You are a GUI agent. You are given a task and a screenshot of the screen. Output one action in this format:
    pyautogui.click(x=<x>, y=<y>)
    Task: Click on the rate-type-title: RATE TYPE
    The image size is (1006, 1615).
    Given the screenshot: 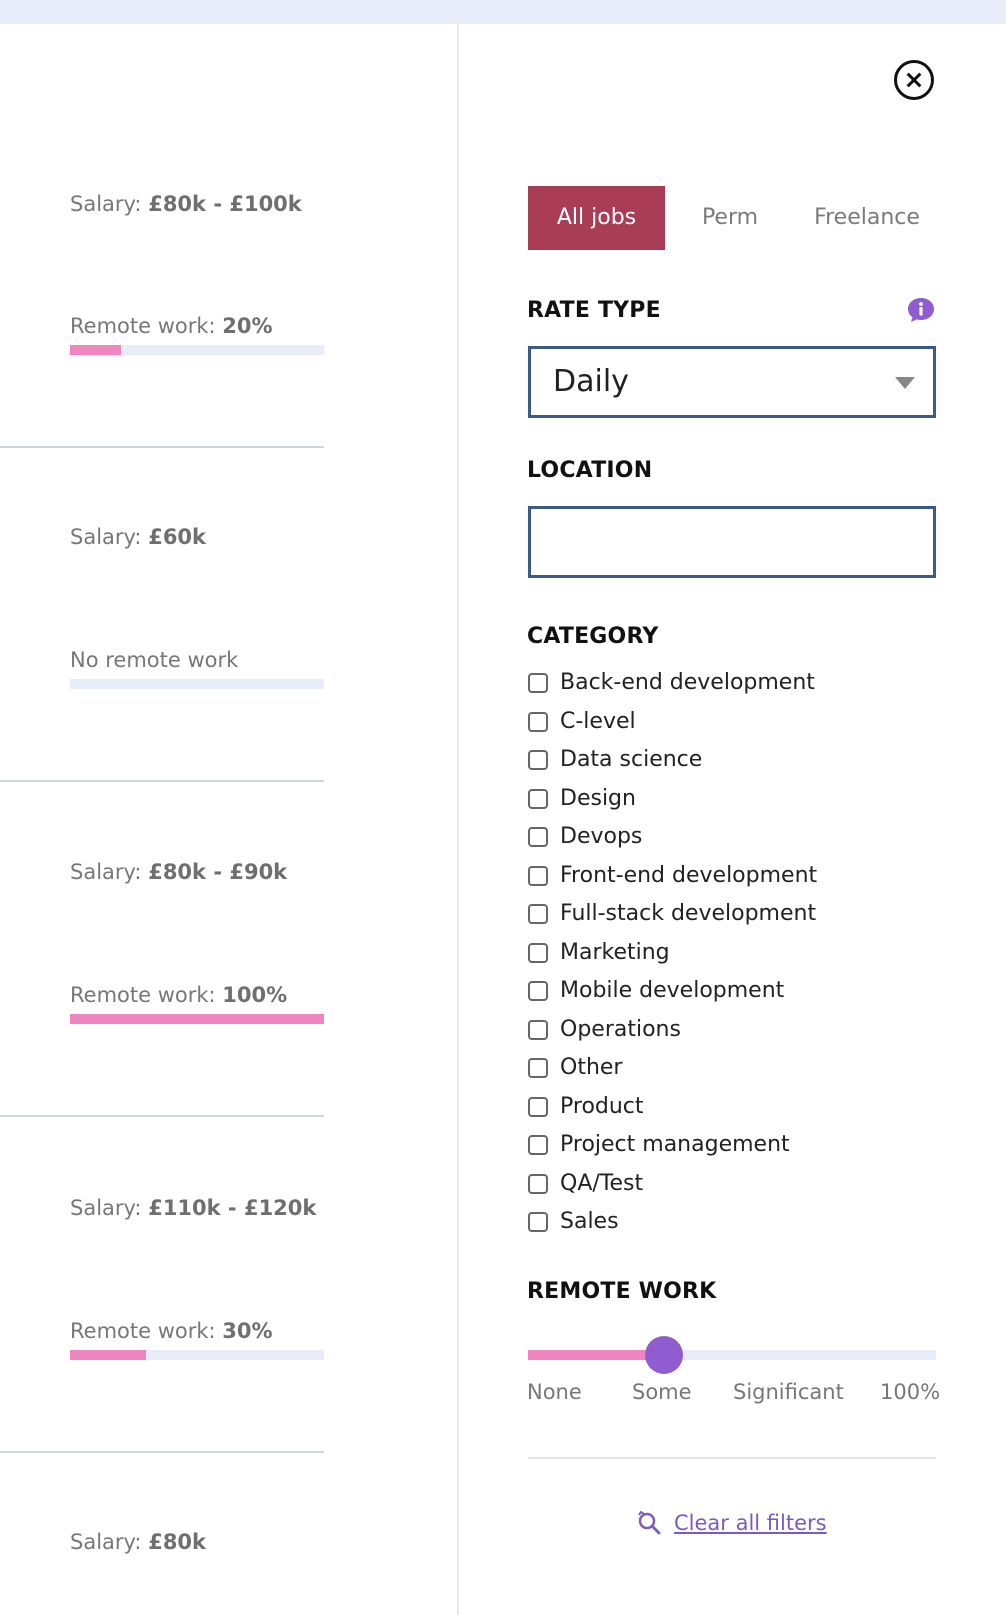 What is the action you would take?
    pyautogui.click(x=594, y=310)
    